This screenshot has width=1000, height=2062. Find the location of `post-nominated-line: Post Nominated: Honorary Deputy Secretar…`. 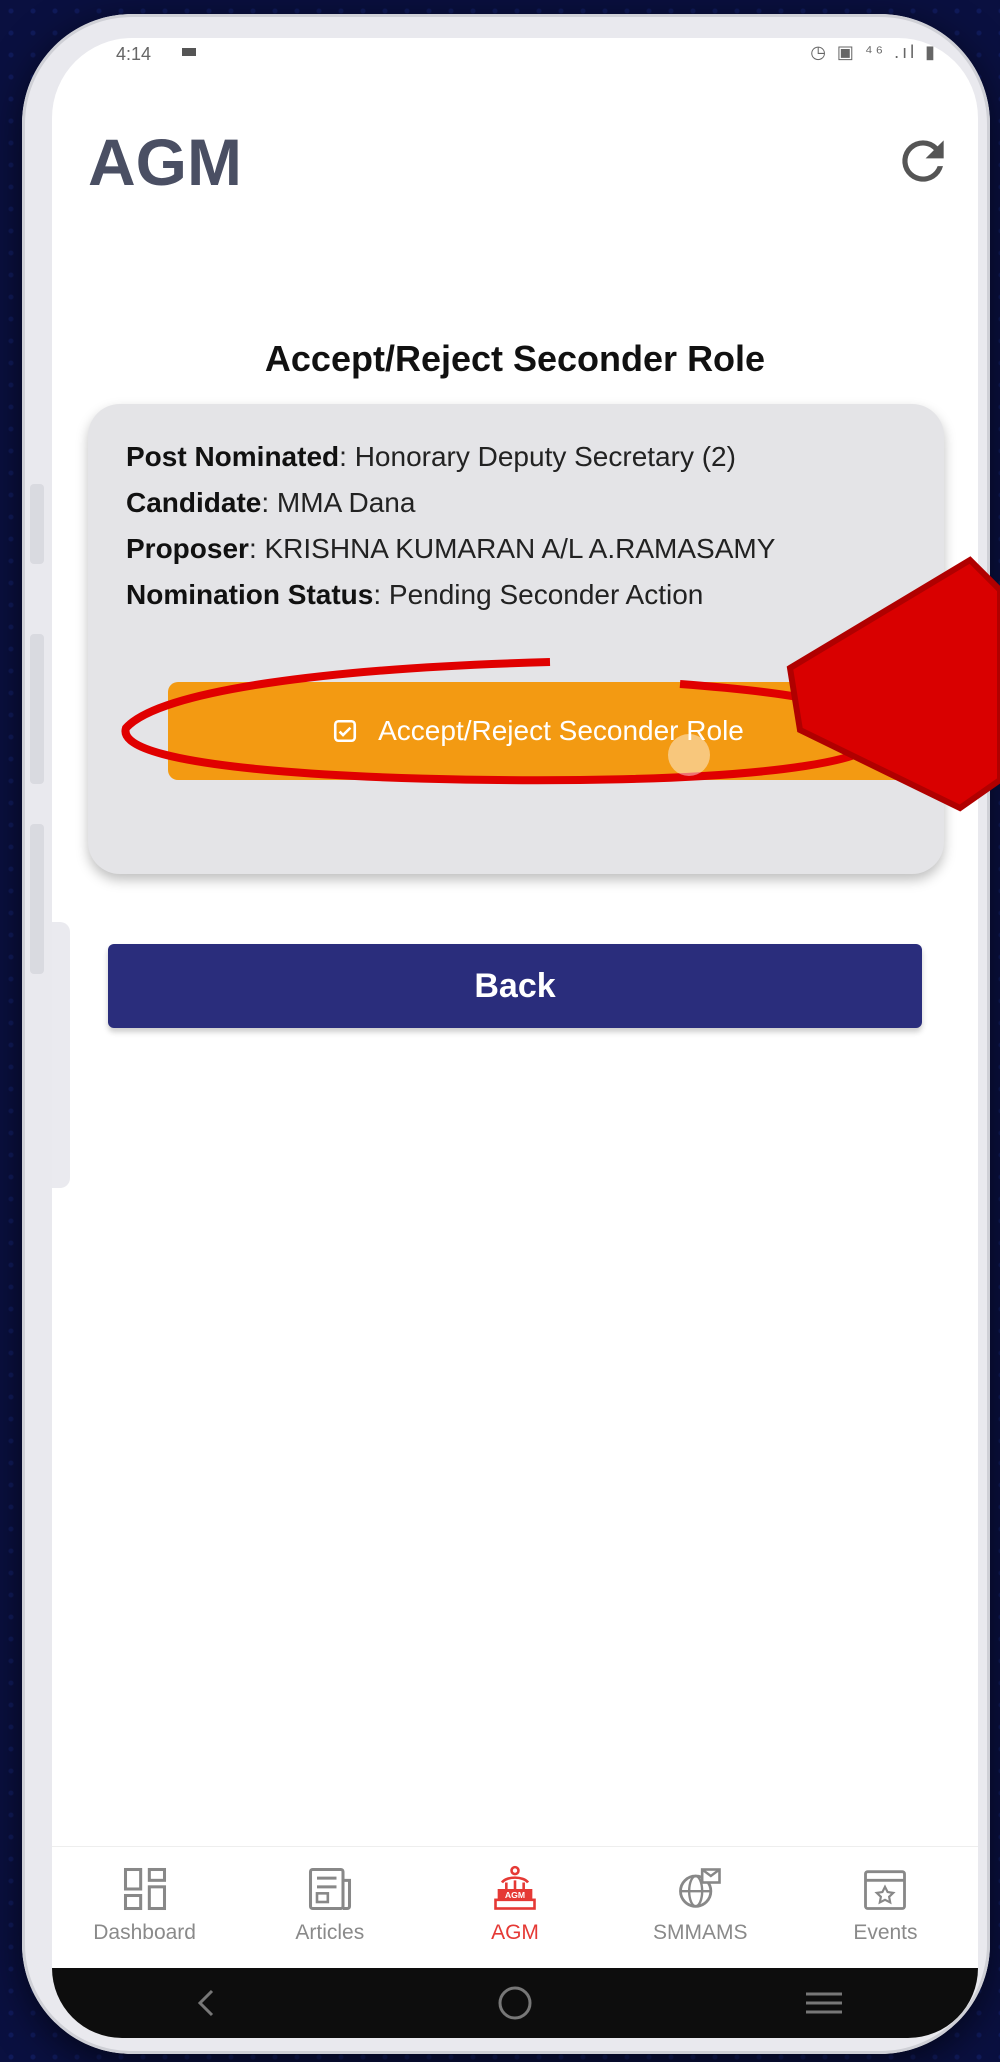

post-nominated-line: Post Nominated: Honorary Deputy Secretar… is located at coordinates (431, 457).